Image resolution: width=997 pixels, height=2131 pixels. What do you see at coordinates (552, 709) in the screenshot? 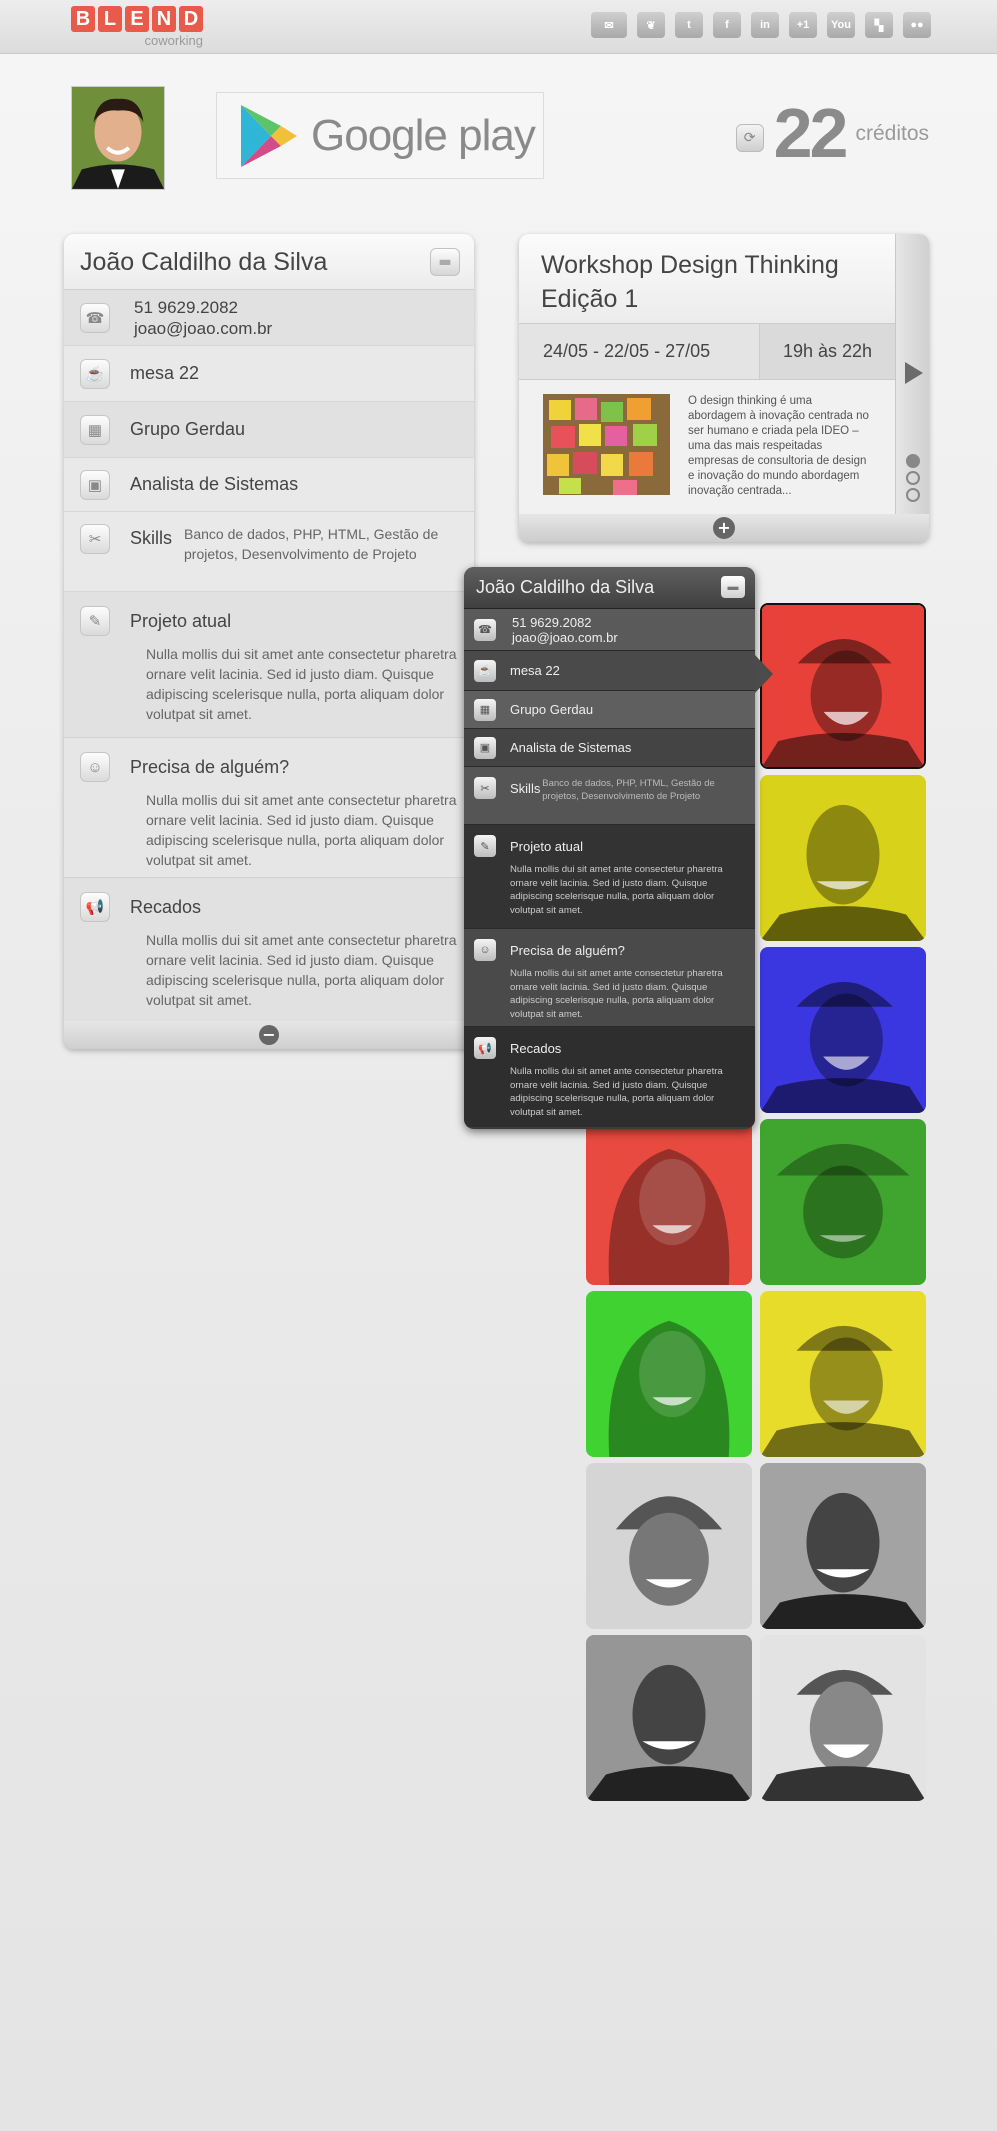
I see `popup-group: Grupo Gerdau` at bounding box center [552, 709].